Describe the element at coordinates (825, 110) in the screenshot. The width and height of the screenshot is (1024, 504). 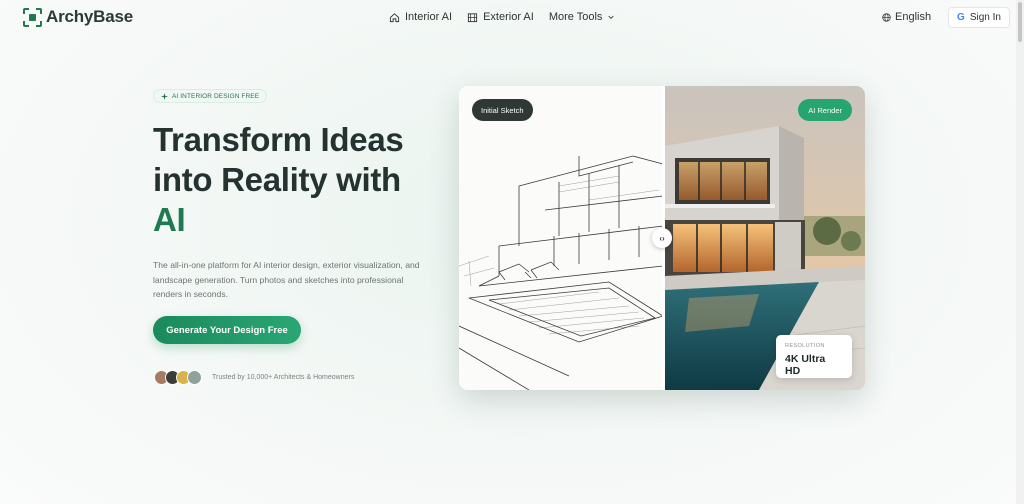
I see `ai-render-tag: AI Render` at that location.